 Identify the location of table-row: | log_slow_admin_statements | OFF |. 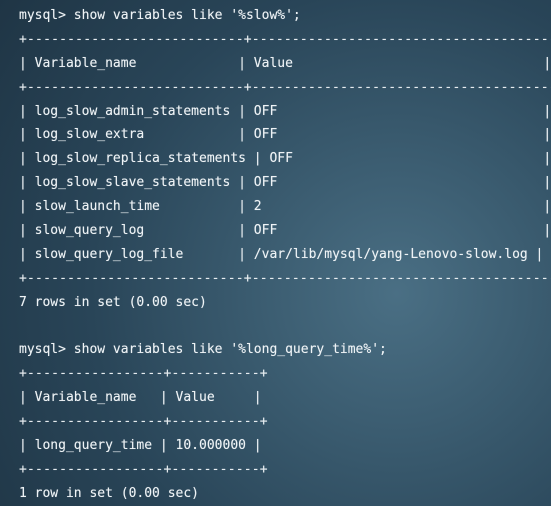
(285, 111).